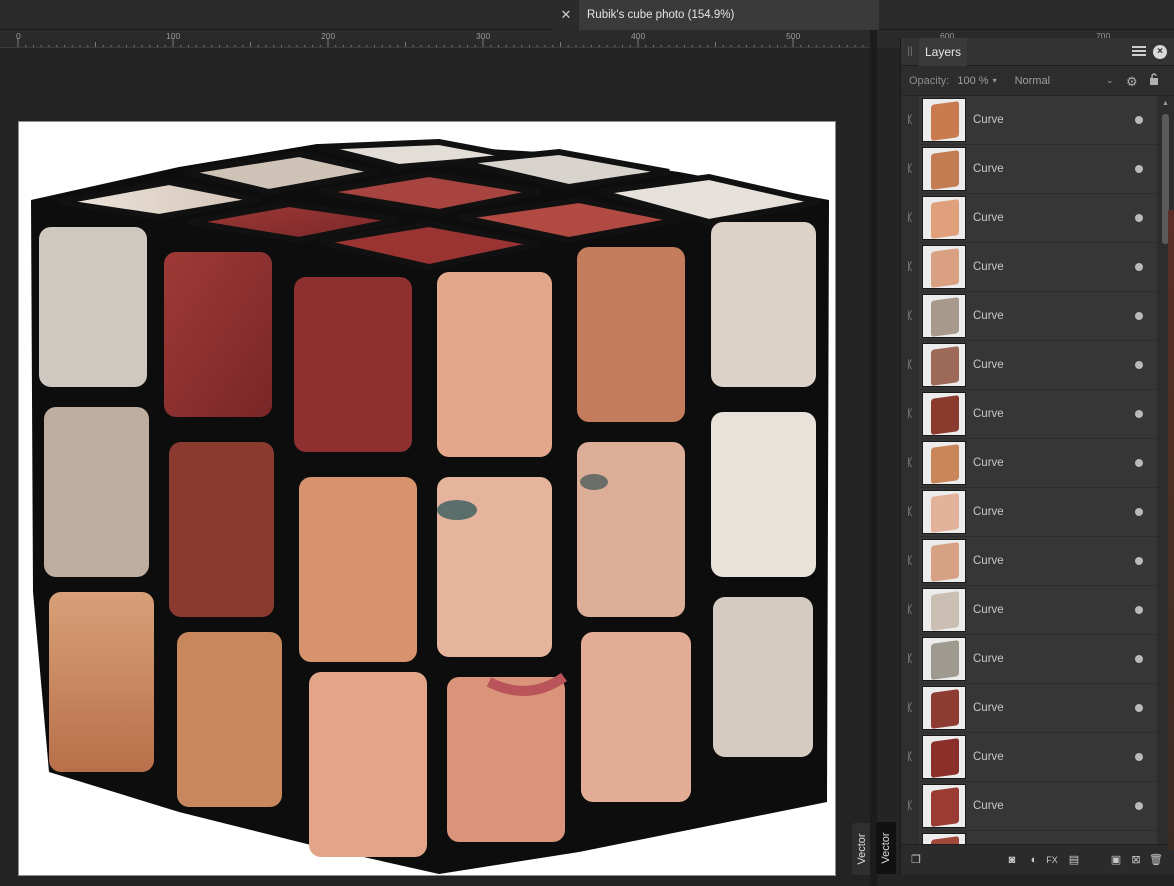  What do you see at coordinates (1139, 51) in the screenshot?
I see `panel-menu-icon` at bounding box center [1139, 51].